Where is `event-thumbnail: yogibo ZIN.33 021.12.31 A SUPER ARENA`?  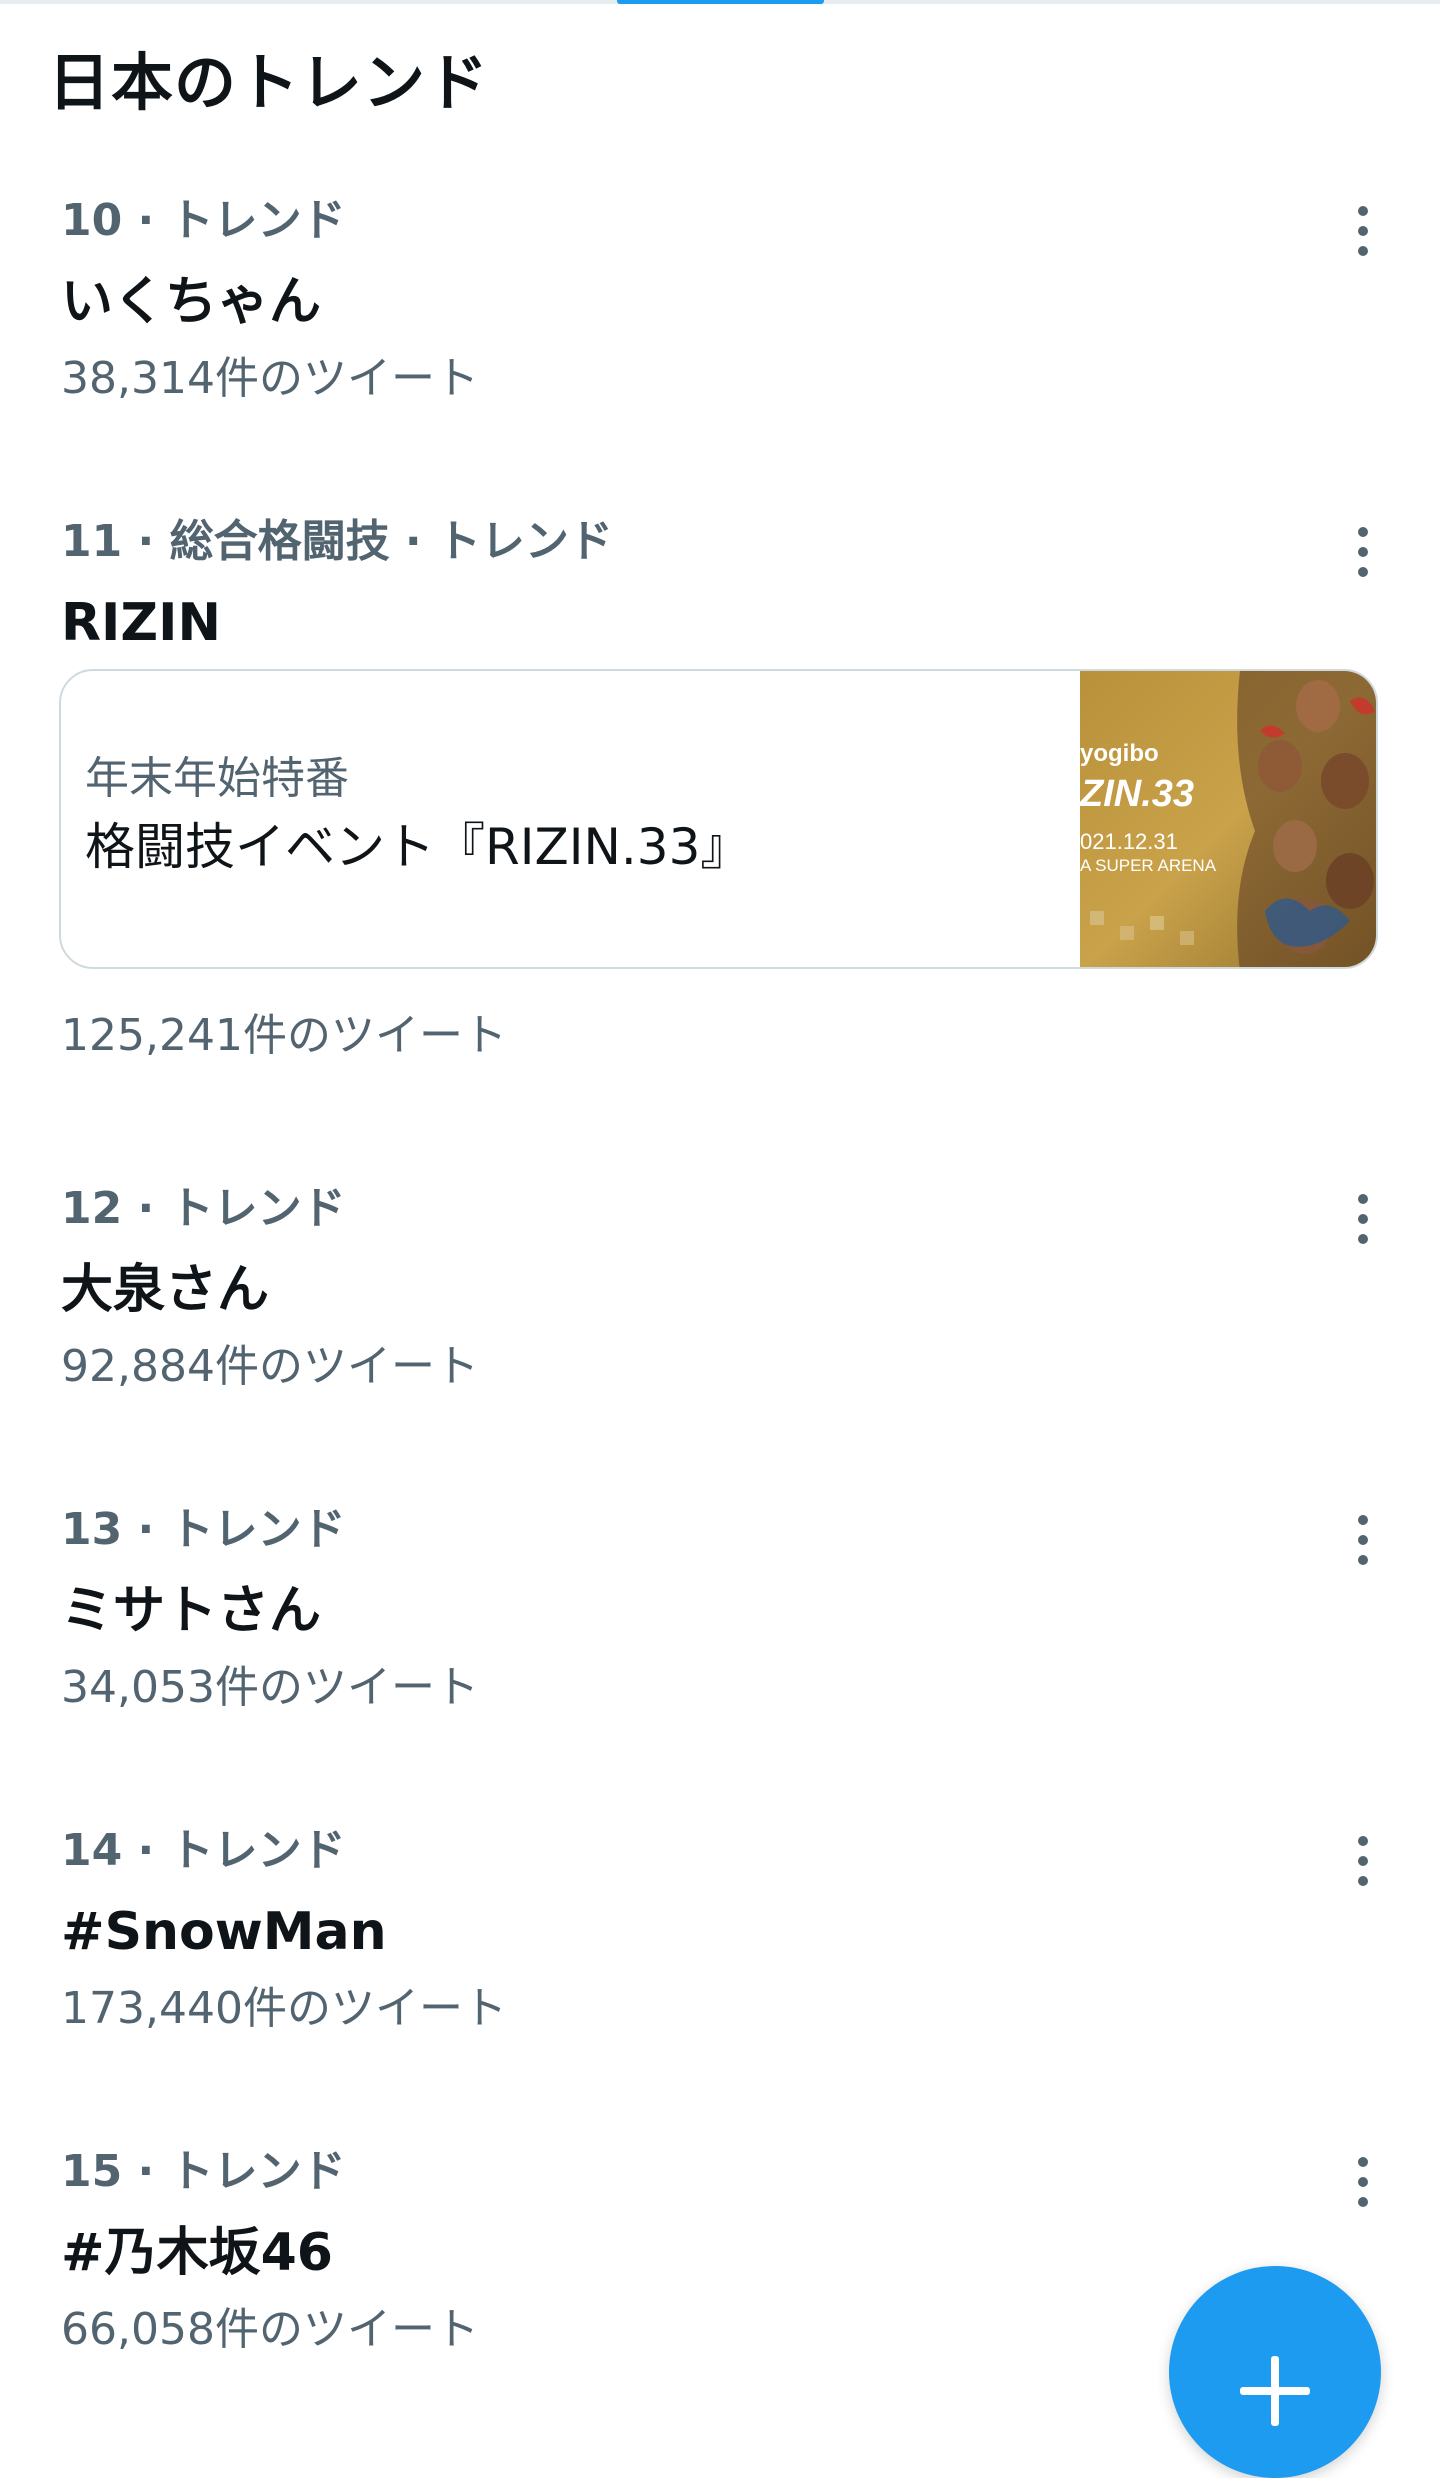
event-thumbnail: yogibo ZIN.33 021.12.31 A SUPER ARENA is located at coordinates (1228, 819).